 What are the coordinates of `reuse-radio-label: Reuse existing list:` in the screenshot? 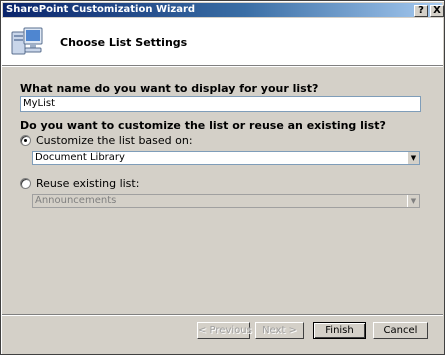 It's located at (88, 183).